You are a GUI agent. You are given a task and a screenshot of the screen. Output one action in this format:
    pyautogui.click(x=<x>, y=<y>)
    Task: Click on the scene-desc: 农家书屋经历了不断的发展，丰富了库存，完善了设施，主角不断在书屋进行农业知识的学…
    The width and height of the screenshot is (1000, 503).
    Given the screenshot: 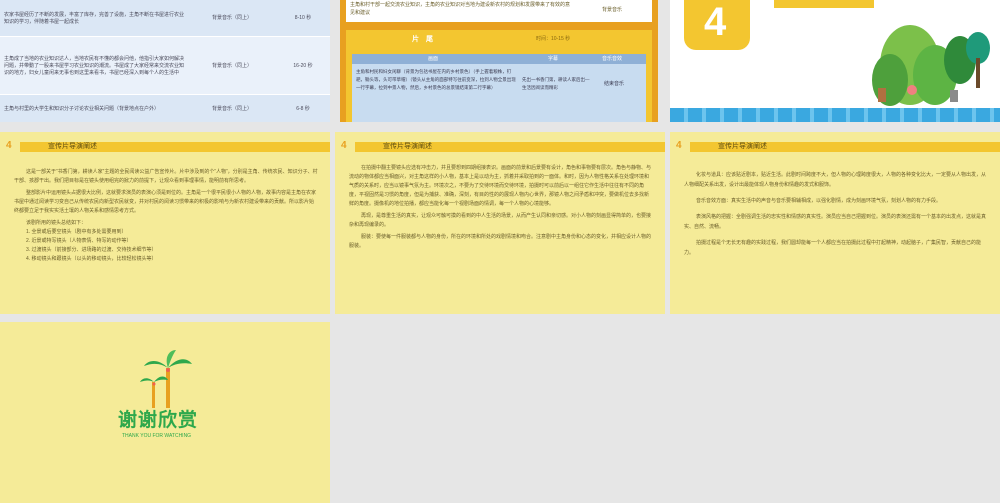 What is the action you would take?
    pyautogui.click(x=94, y=18)
    